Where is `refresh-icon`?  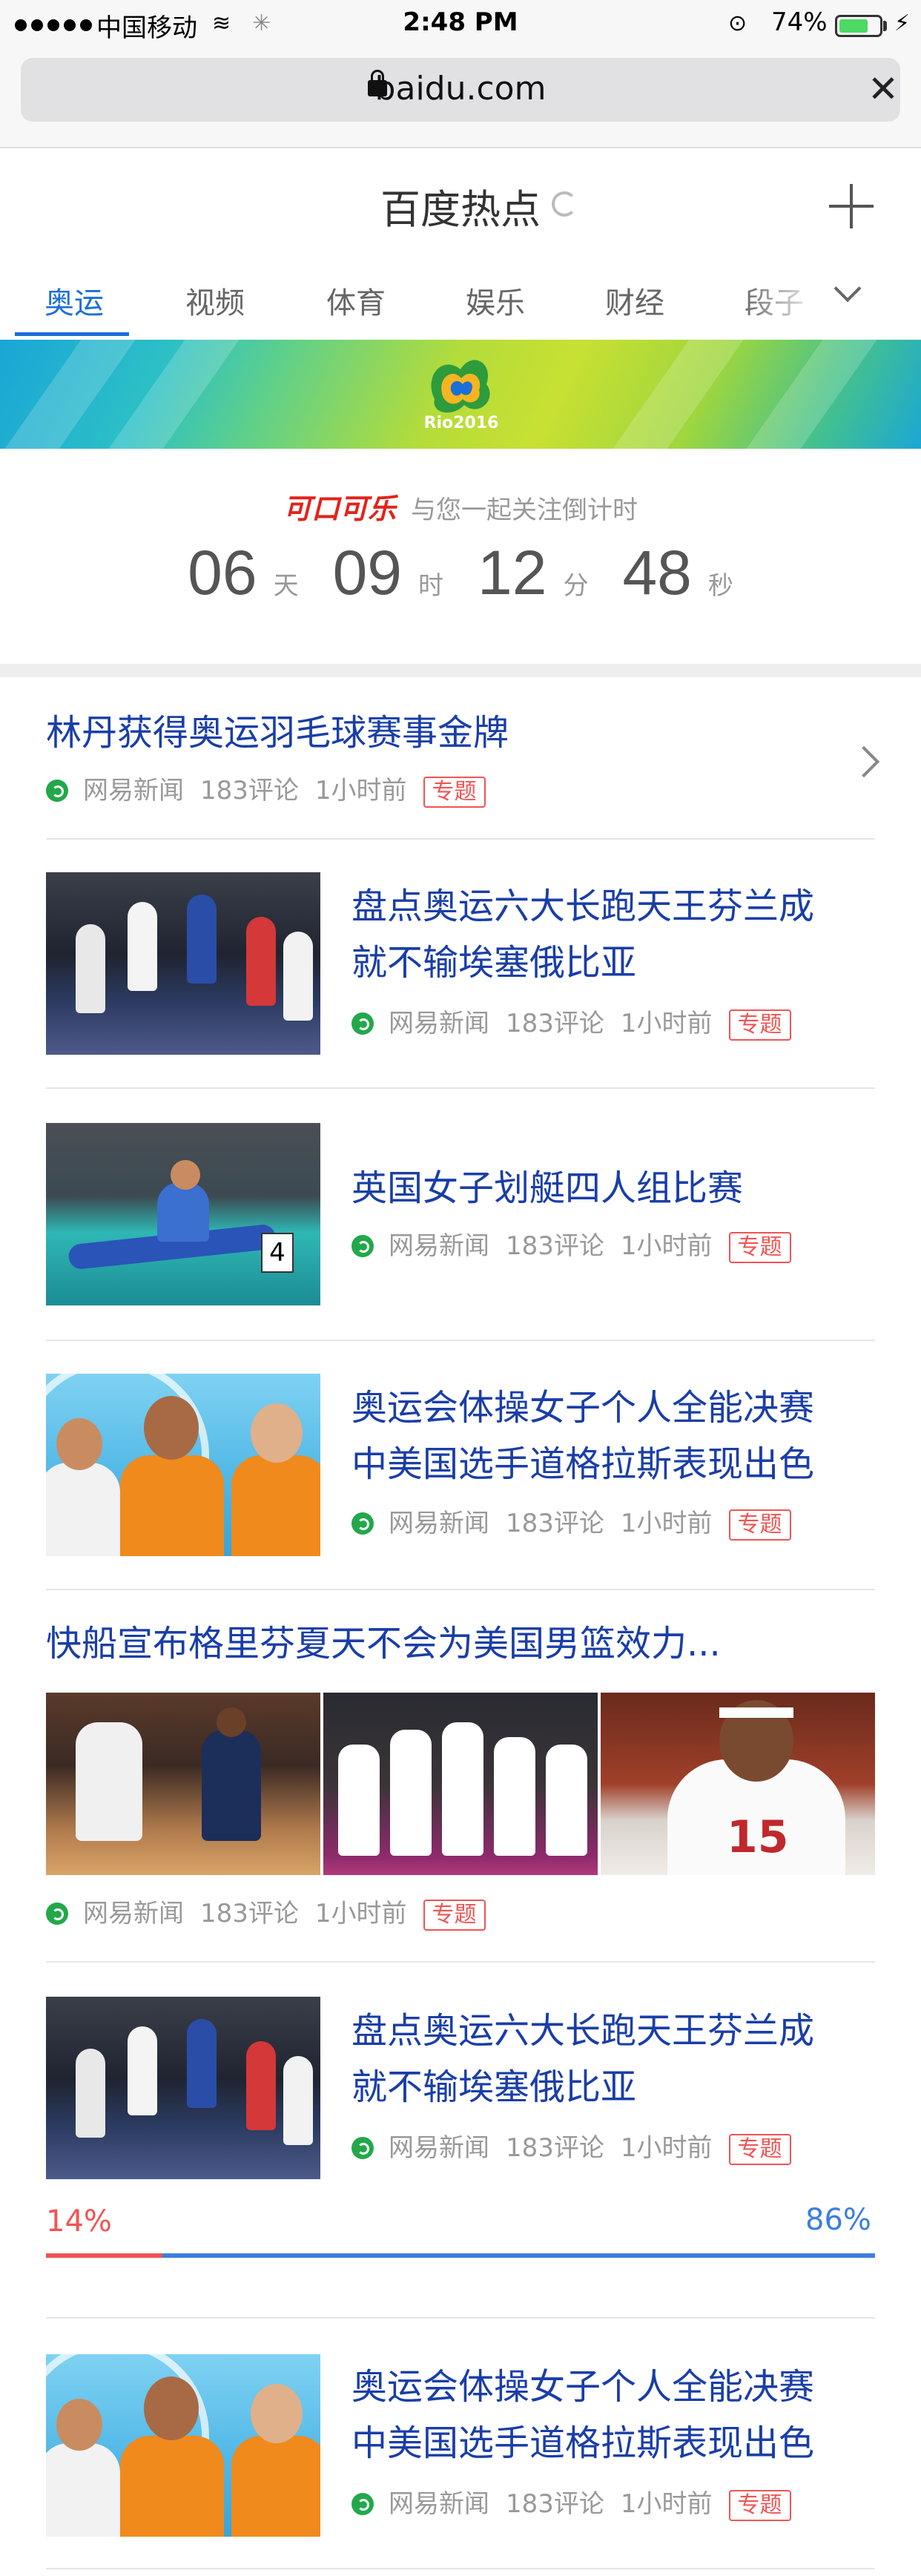 refresh-icon is located at coordinates (564, 204).